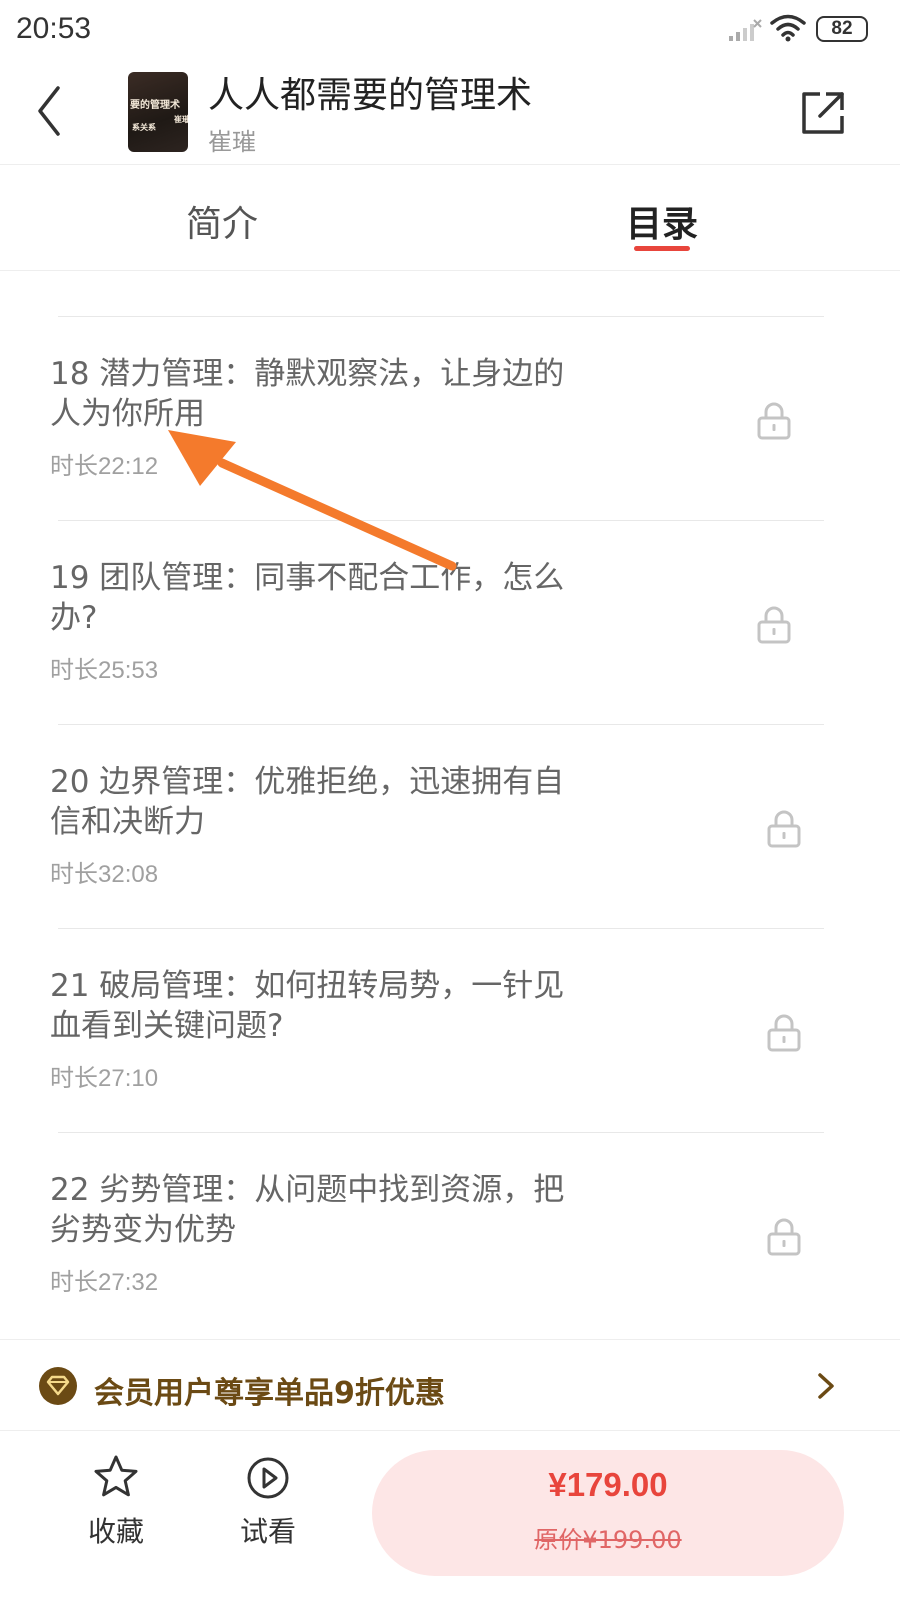  What do you see at coordinates (842, 29) in the screenshot?
I see `battery-icon: 82` at bounding box center [842, 29].